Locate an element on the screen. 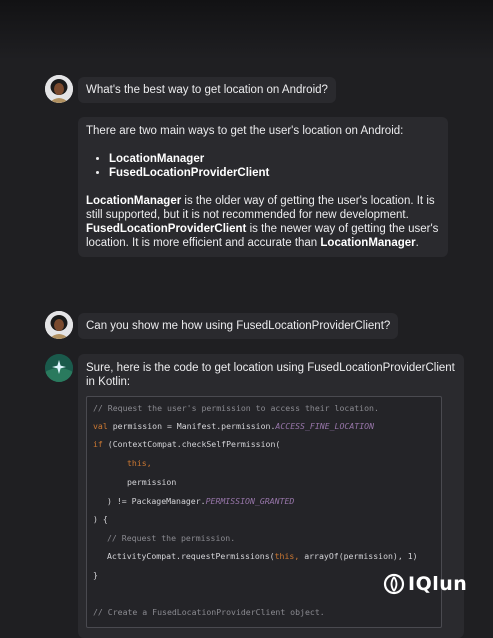 The image size is (493, 638). code-line: ) { is located at coordinates (100, 519).